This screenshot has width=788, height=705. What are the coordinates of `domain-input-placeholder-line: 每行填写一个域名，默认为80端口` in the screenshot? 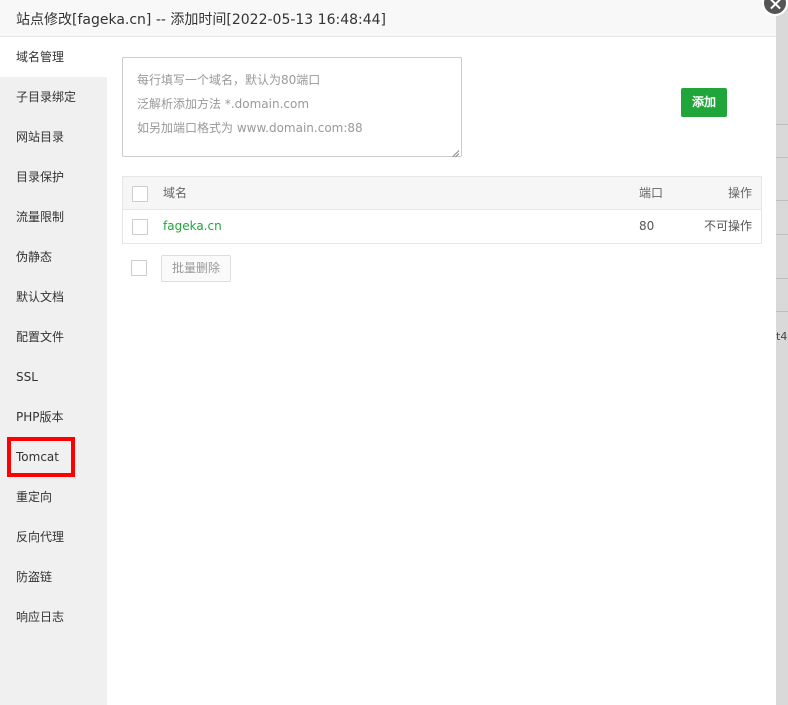 It's located at (229, 80).